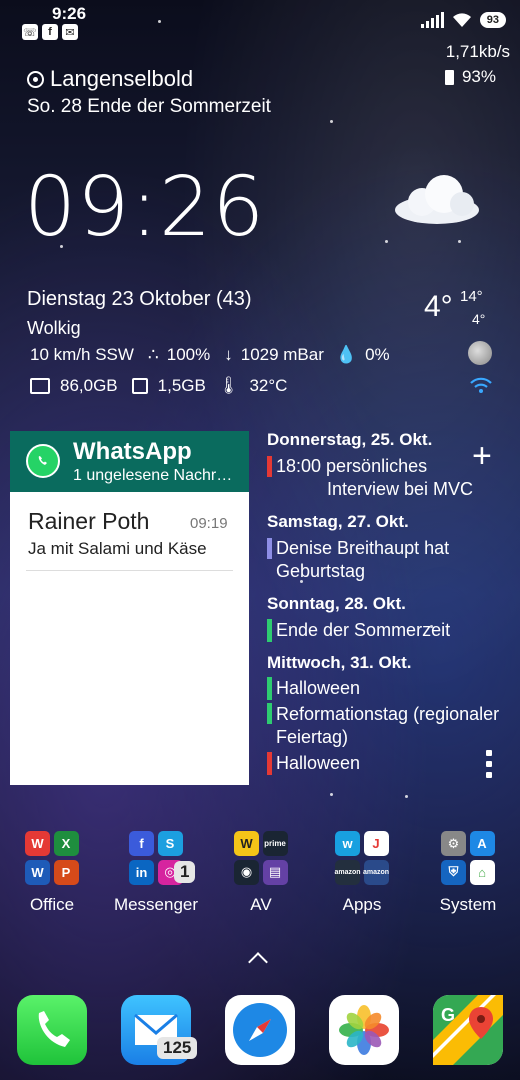 The width and height of the screenshot is (520, 1080). What do you see at coordinates (69, 13) in the screenshot?
I see `status-time: 9:26` at bounding box center [69, 13].